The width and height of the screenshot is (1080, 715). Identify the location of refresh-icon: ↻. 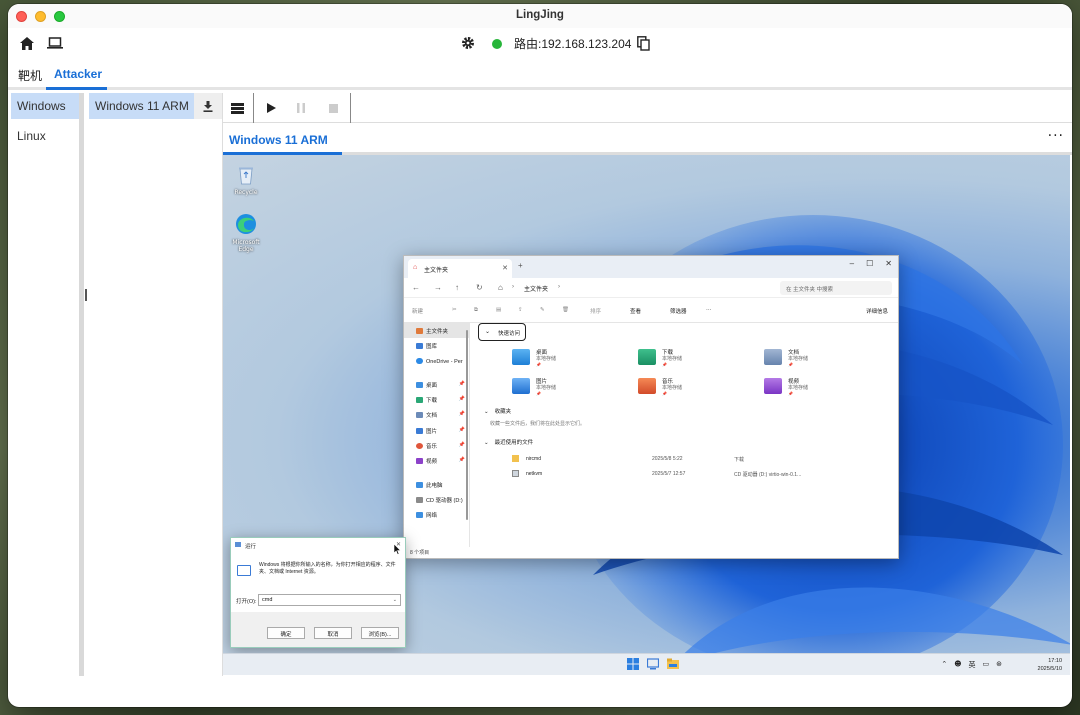
(479, 287).